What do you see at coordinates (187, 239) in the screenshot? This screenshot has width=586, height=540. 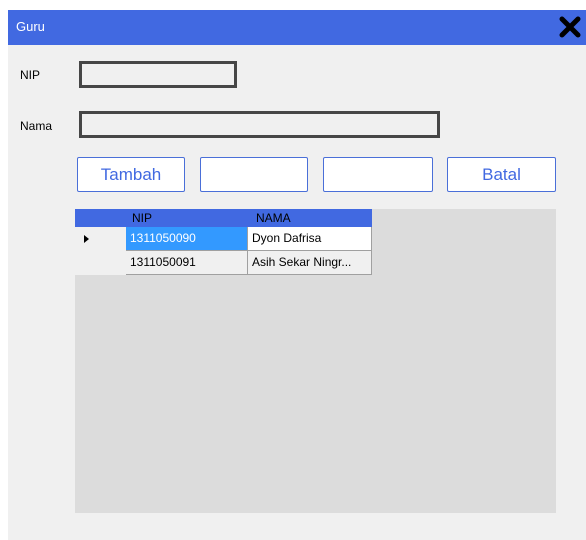 I see `table-cell-nip: 1311050090` at bounding box center [187, 239].